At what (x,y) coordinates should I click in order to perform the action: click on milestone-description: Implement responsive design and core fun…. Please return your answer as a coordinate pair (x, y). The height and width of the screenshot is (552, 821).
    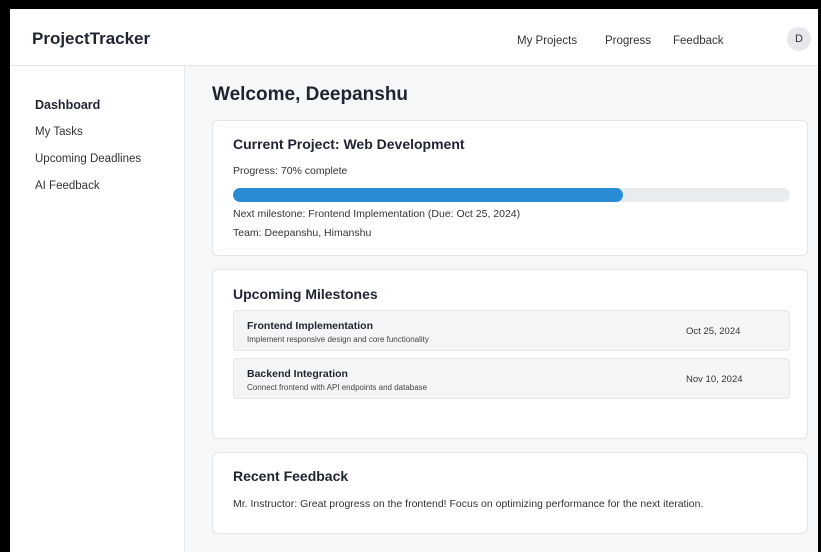
    Looking at the image, I should click on (338, 339).